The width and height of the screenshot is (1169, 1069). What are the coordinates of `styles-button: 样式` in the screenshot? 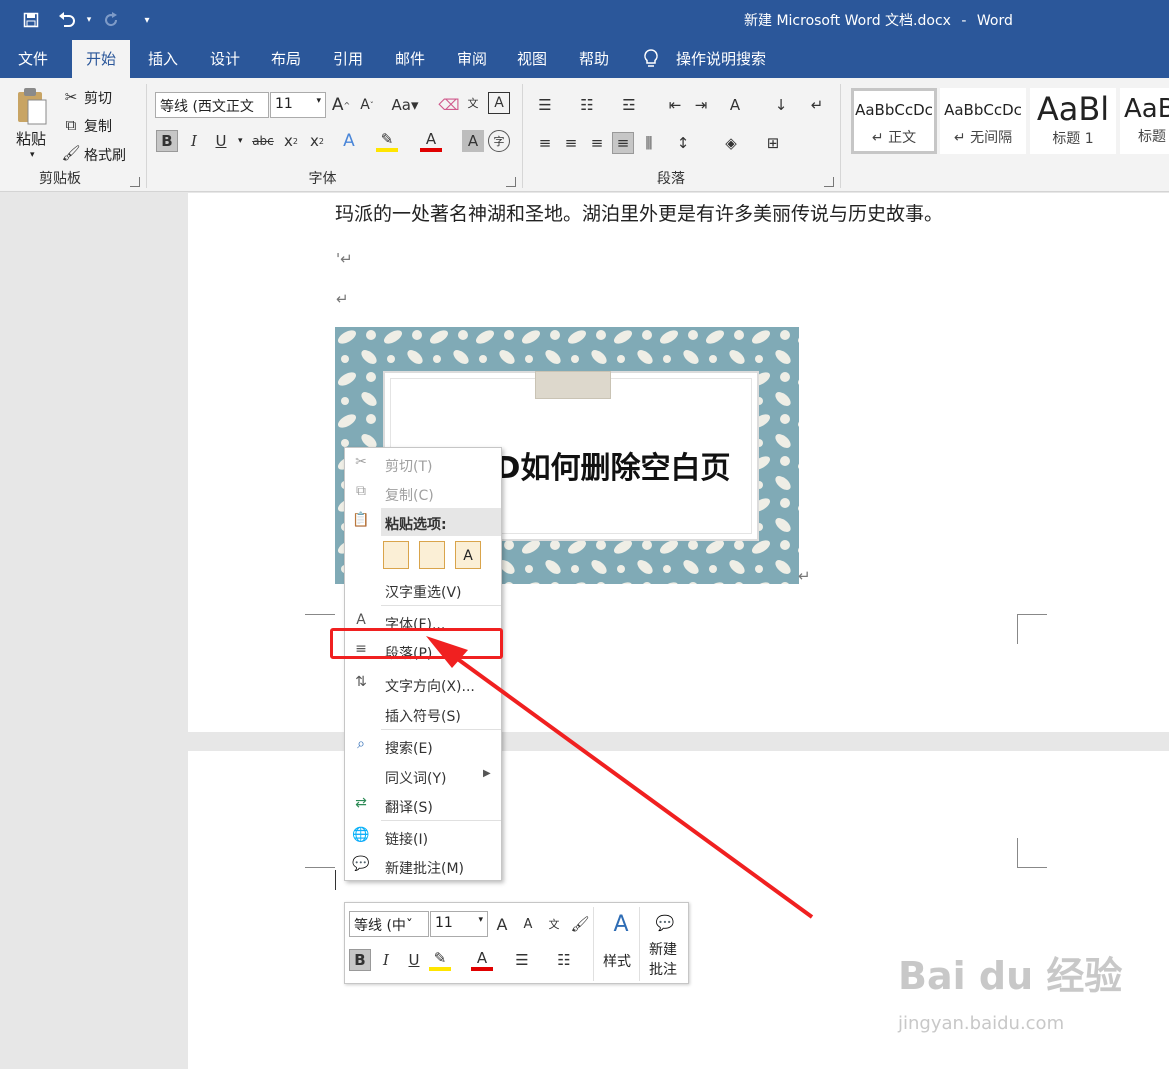 It's located at (617, 961).